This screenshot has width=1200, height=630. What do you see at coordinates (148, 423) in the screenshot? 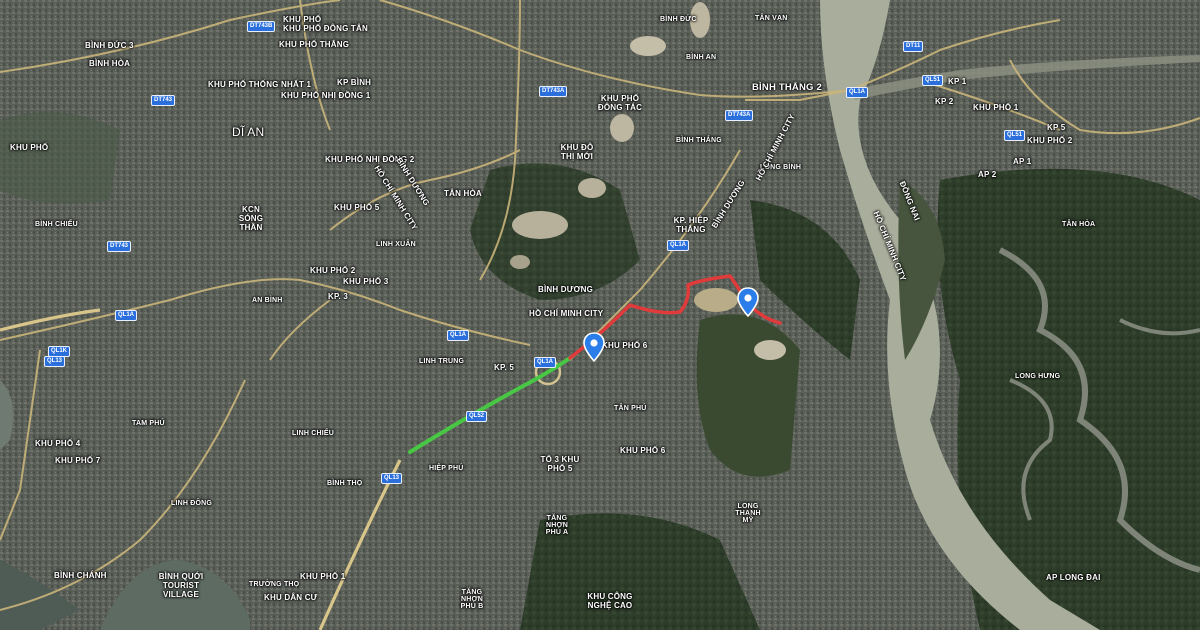
I see `label-tam-phu: TAM PHÚ` at bounding box center [148, 423].